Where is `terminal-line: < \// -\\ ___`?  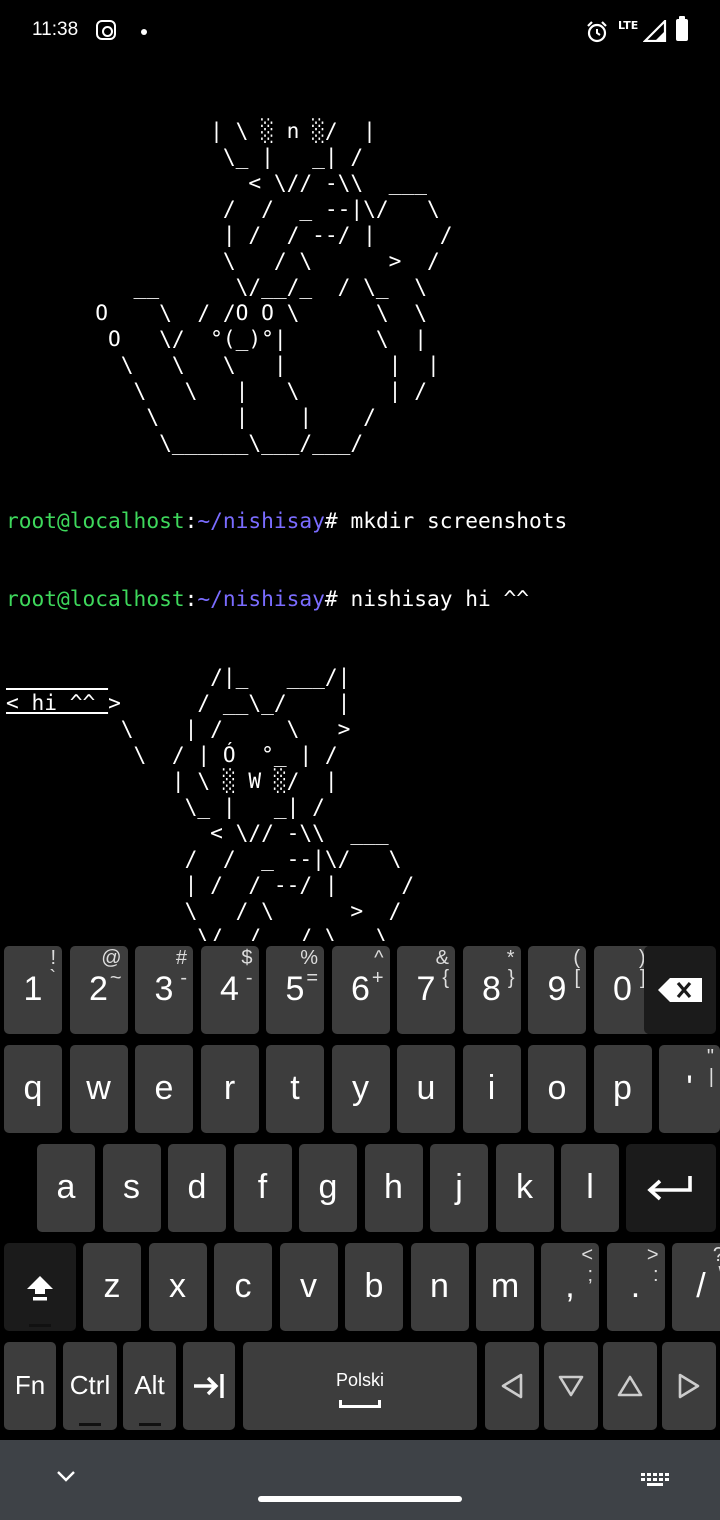
terminal-line: < \// -\\ ___ is located at coordinates (197, 832).